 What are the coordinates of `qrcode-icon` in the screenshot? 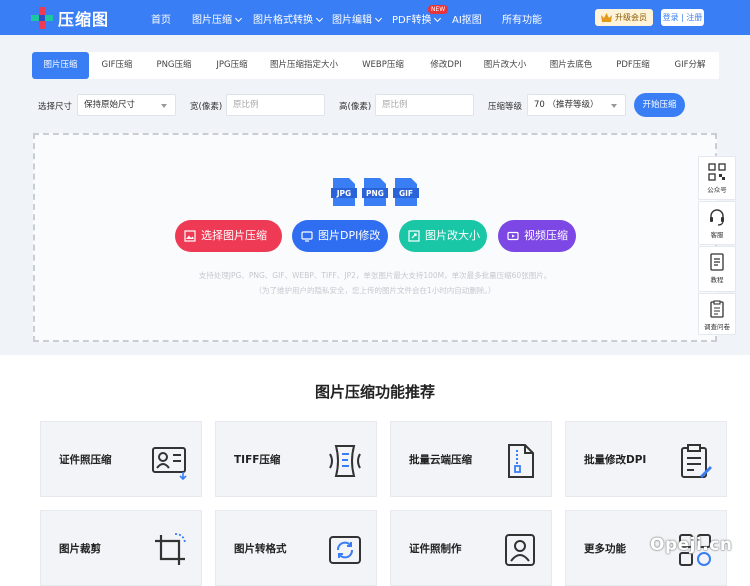 It's located at (717, 172).